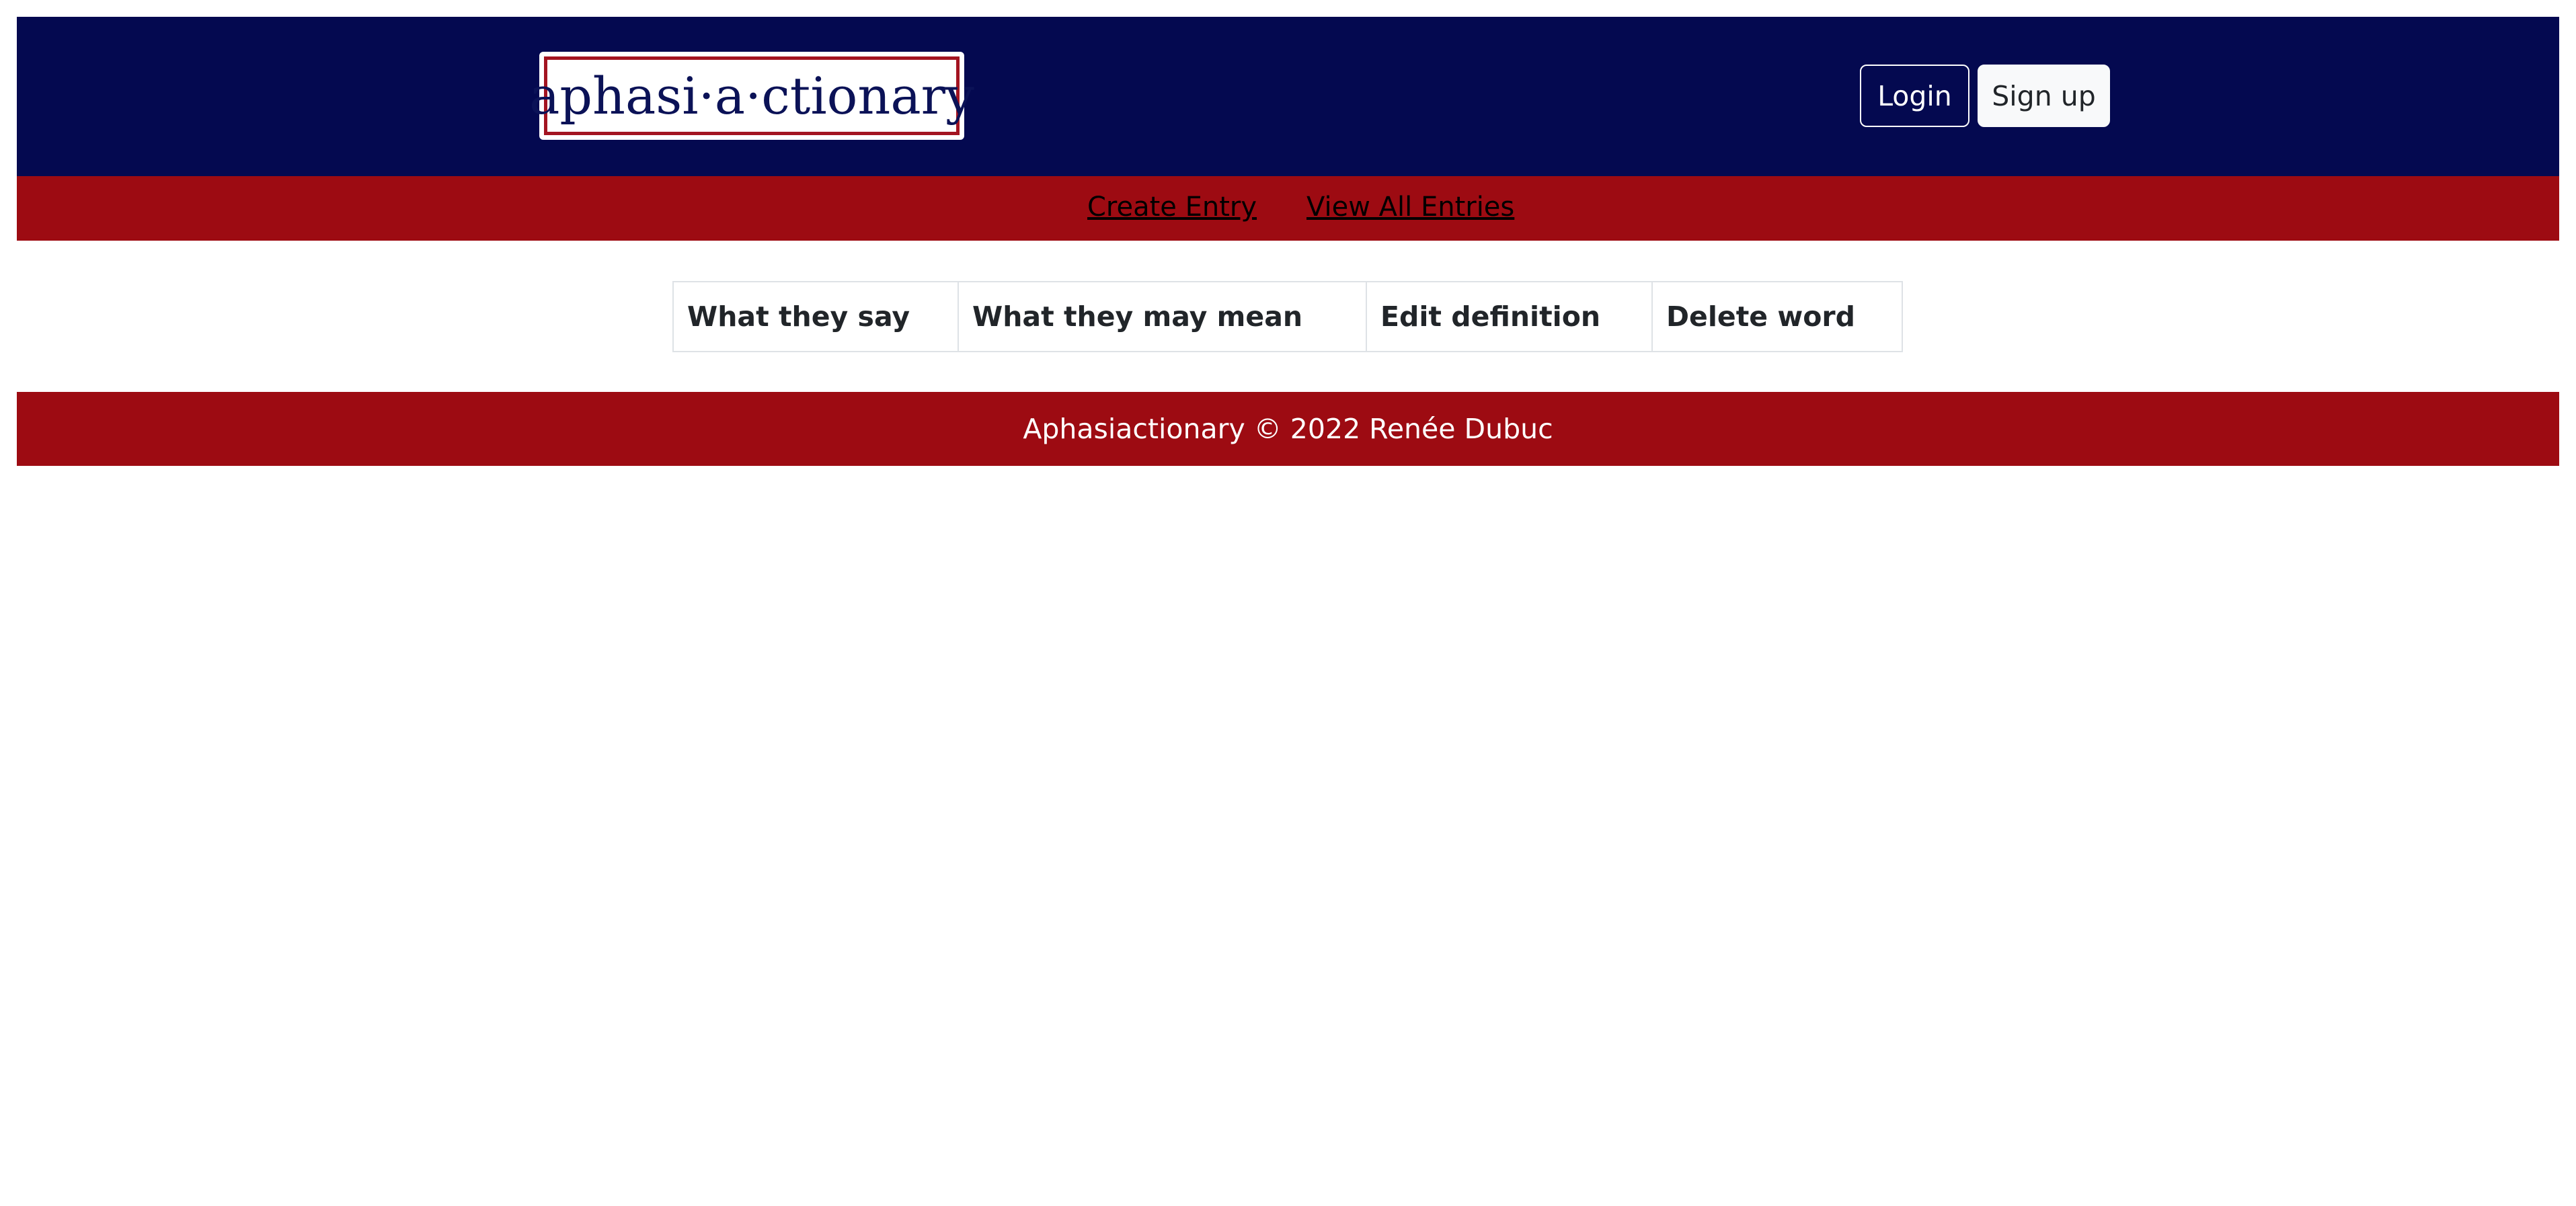  I want to click on footer-copyright: Aphasiactionary © 2022 Renée Dubuc, so click(1288, 429).